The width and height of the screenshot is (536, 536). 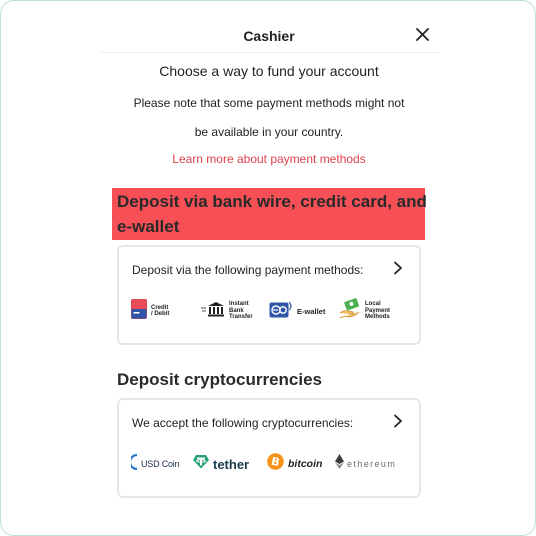 What do you see at coordinates (275, 464) in the screenshot?
I see `bitcoin-icon: B` at bounding box center [275, 464].